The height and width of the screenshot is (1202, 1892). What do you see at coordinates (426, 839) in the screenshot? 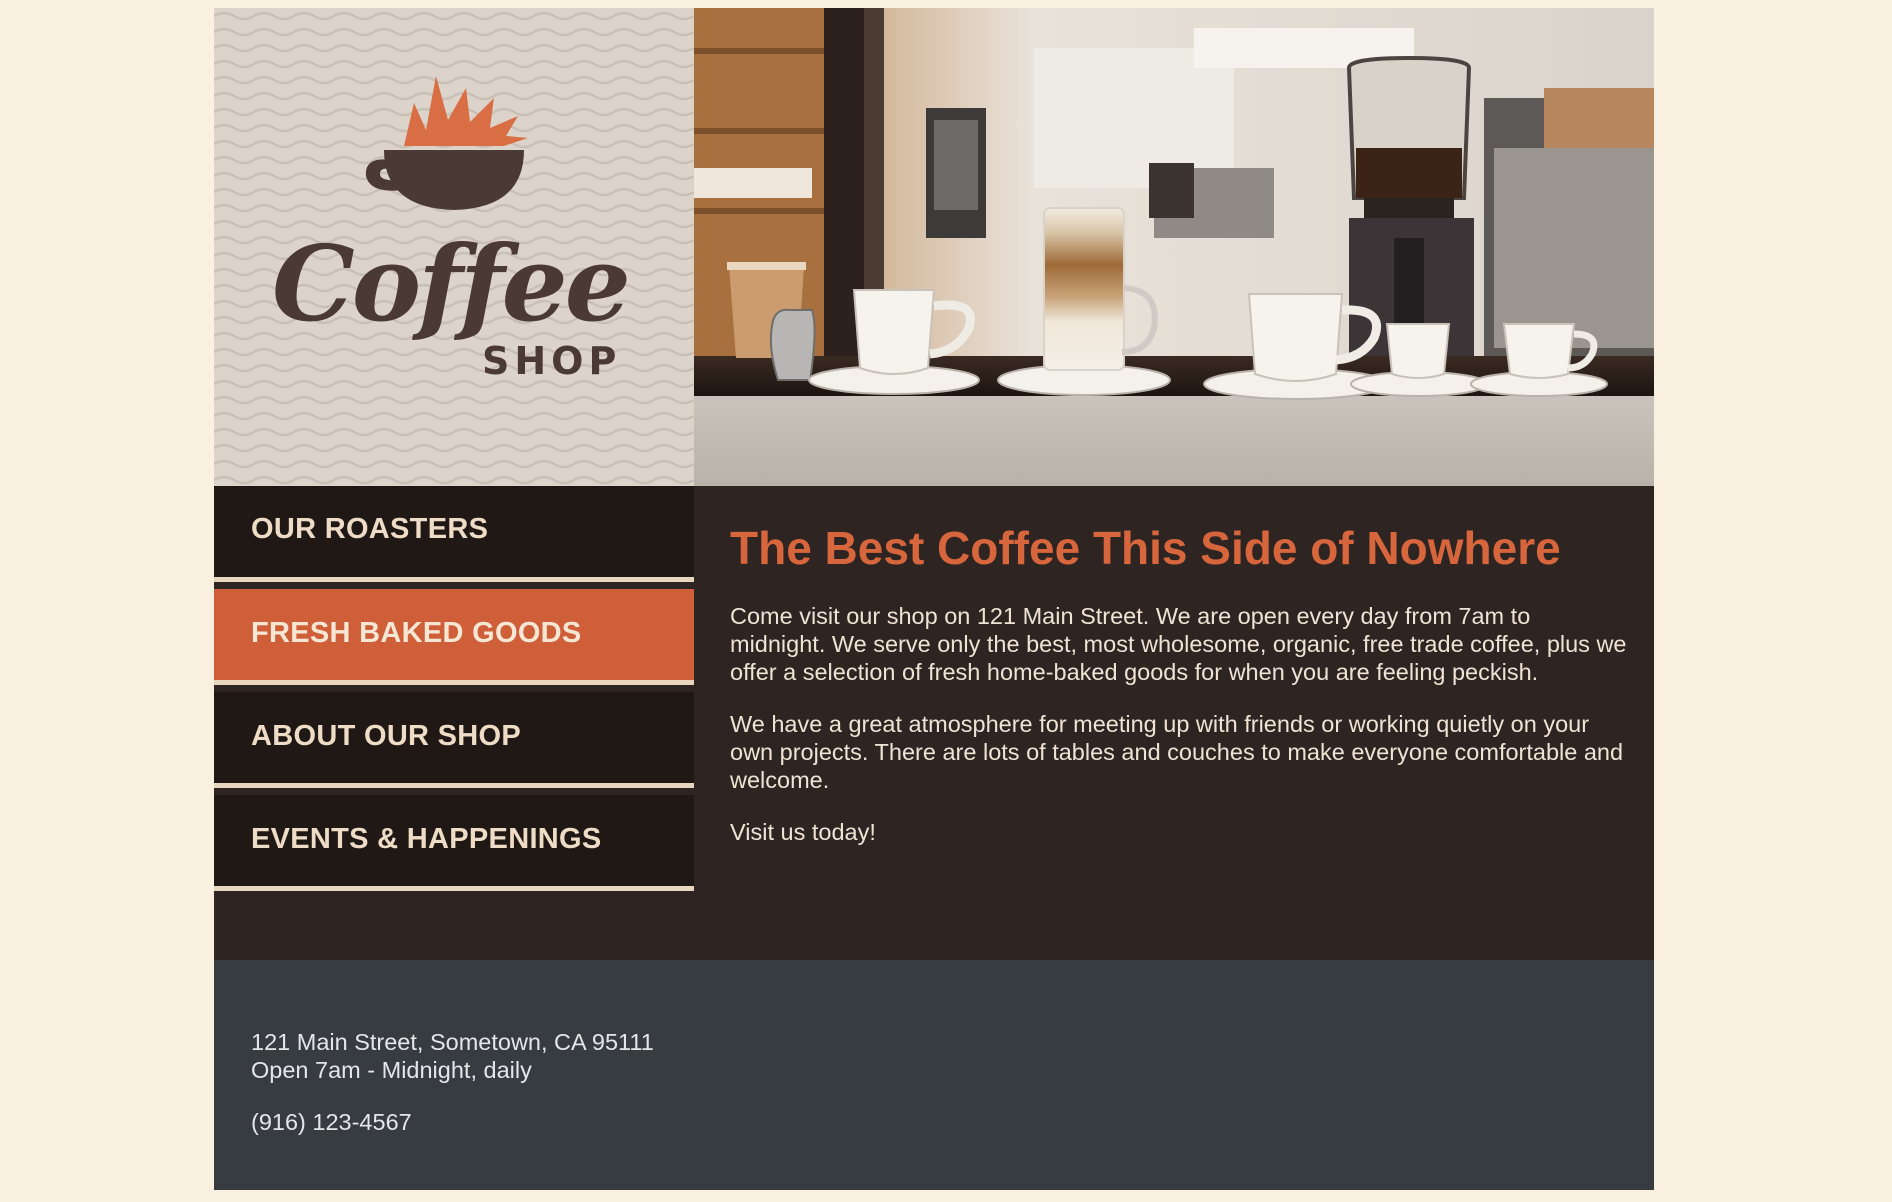
I see `nav-item-label: EVENTS & HAPPENINGS` at bounding box center [426, 839].